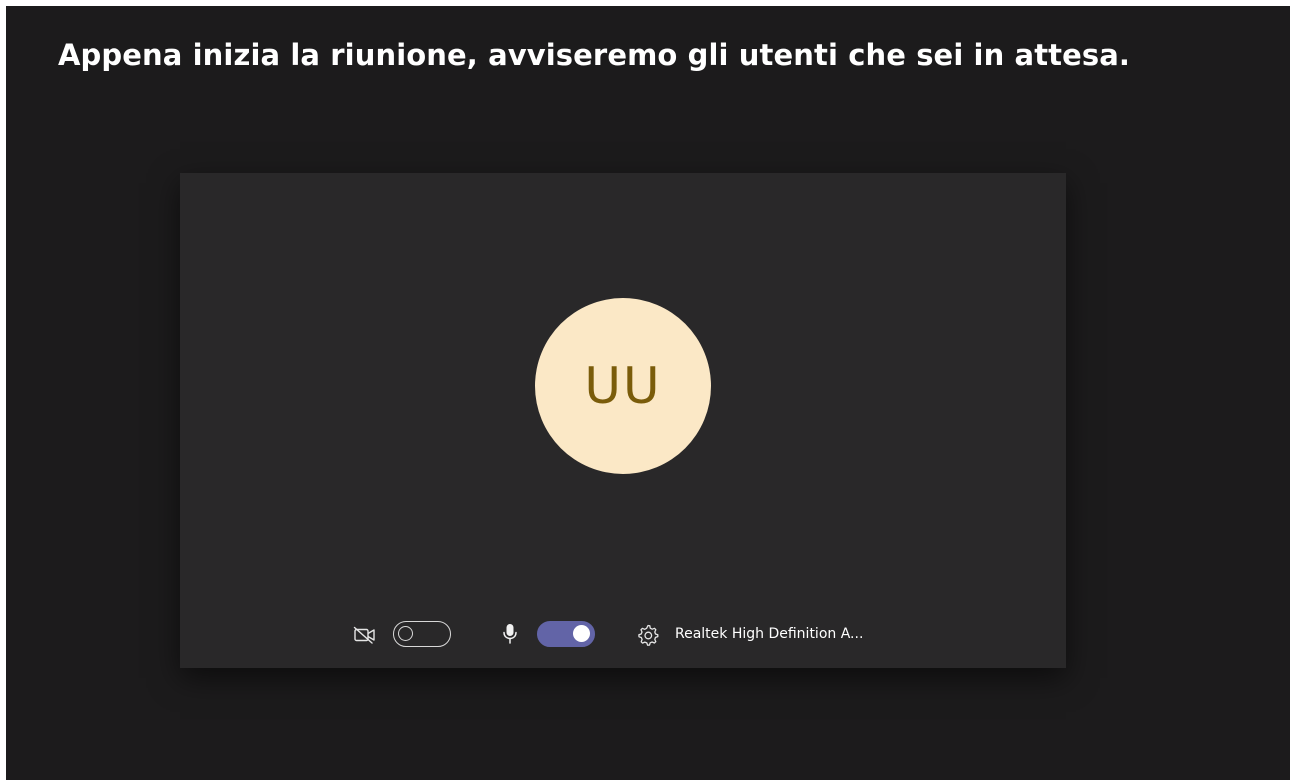  What do you see at coordinates (510, 634) in the screenshot?
I see `microphone-icon` at bounding box center [510, 634].